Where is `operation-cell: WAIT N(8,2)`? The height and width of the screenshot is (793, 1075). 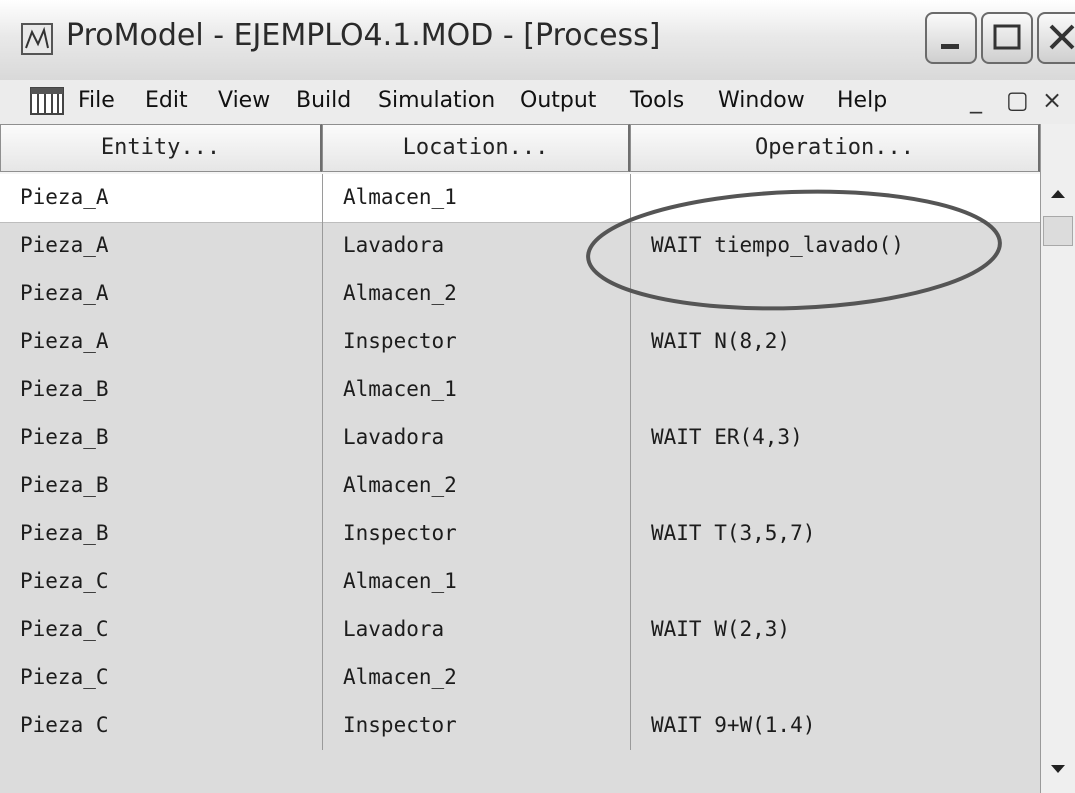 operation-cell: WAIT N(8,2) is located at coordinates (835, 342).